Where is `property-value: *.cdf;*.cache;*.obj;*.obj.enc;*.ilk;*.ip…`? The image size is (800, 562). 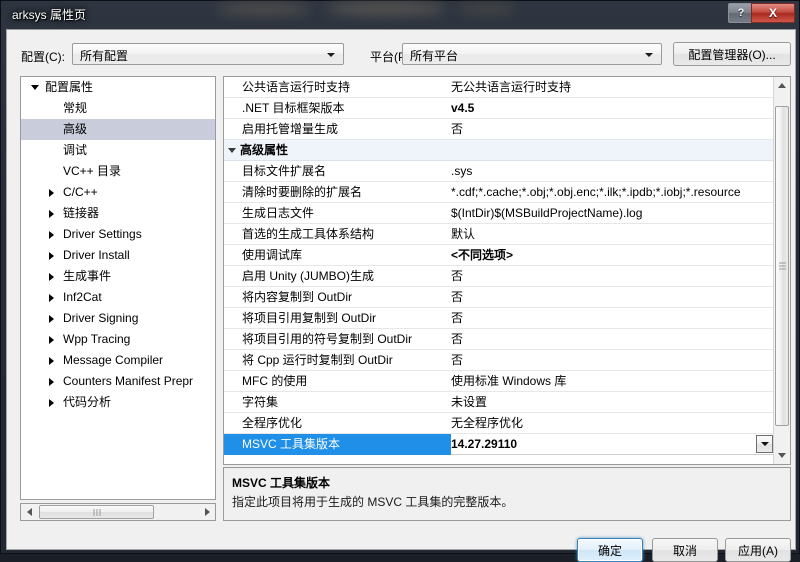
property-value: *.cdf;*.cache;*.obj;*.obj.enc;*.ilk;*.ip… is located at coordinates (610, 192).